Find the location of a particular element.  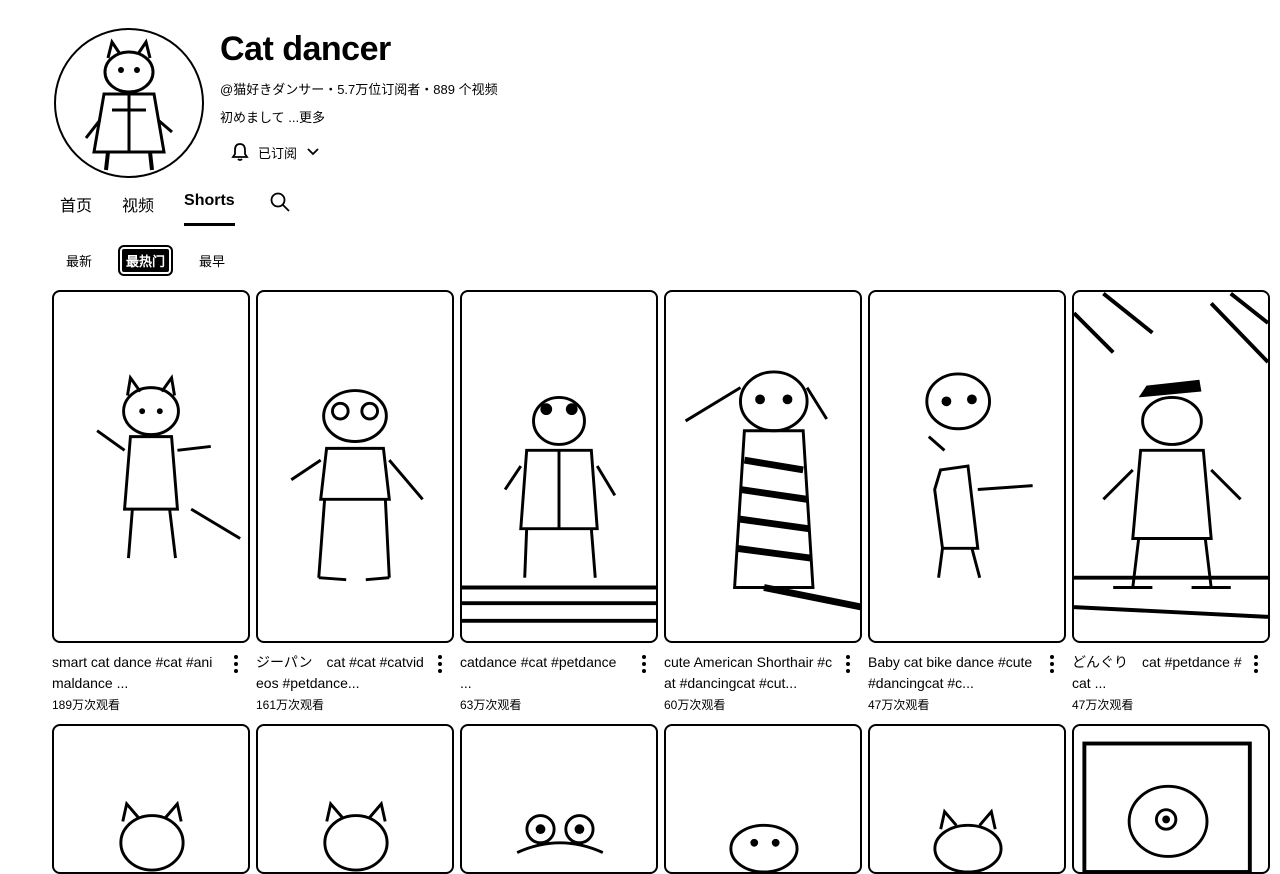

subscribe-label: 已订阅 is located at coordinates (278, 153).